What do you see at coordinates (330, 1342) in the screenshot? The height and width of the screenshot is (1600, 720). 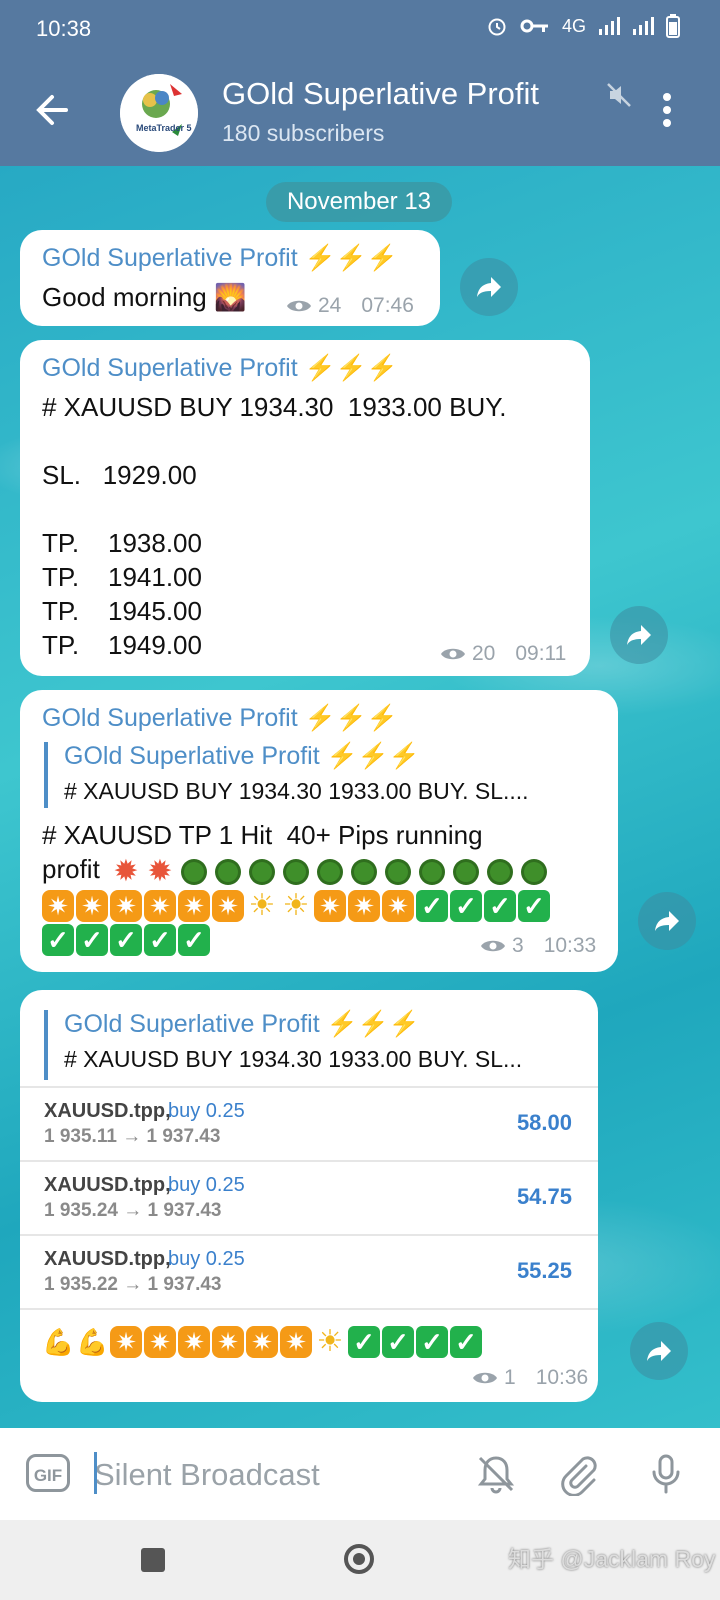 I see `sun-emoji` at bounding box center [330, 1342].